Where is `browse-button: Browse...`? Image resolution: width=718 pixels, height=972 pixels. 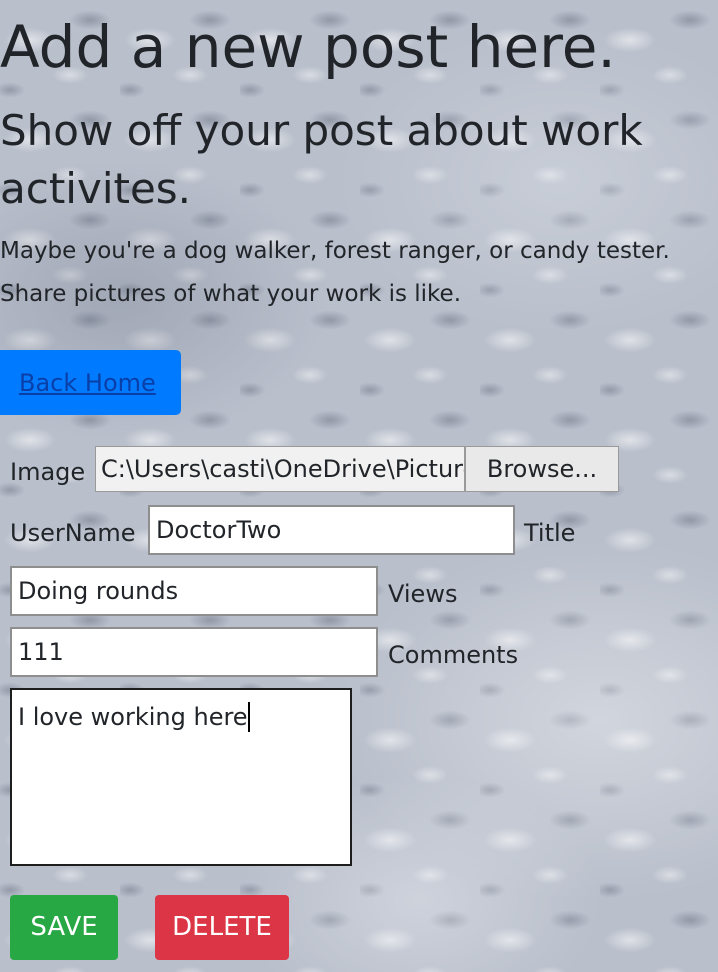 browse-button: Browse... is located at coordinates (542, 469).